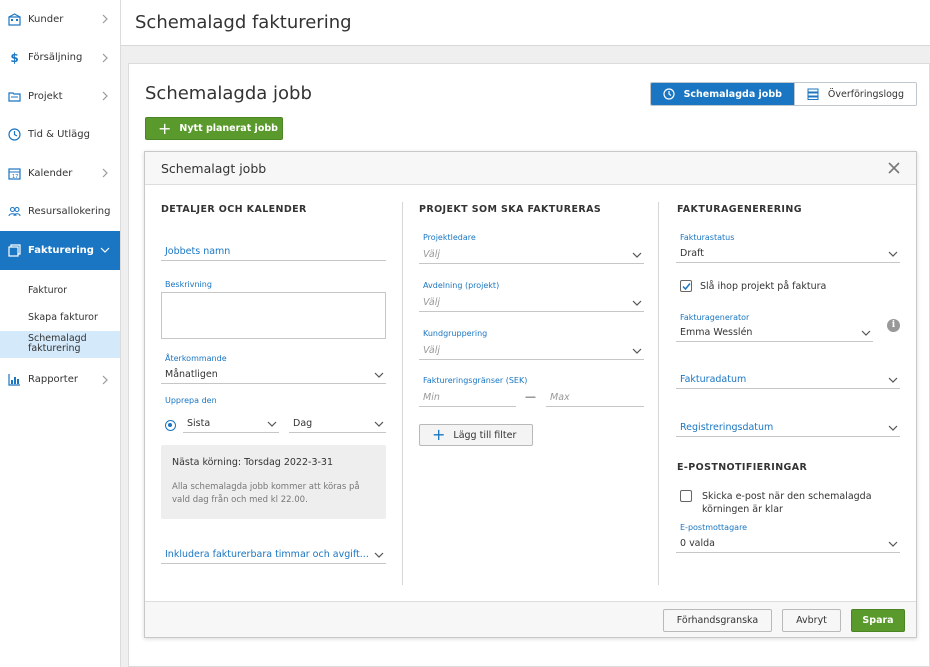 The image size is (930, 667). Describe the element at coordinates (60, 212) in the screenshot. I see `sidebar-item-resursallokering: Resursallokering` at that location.